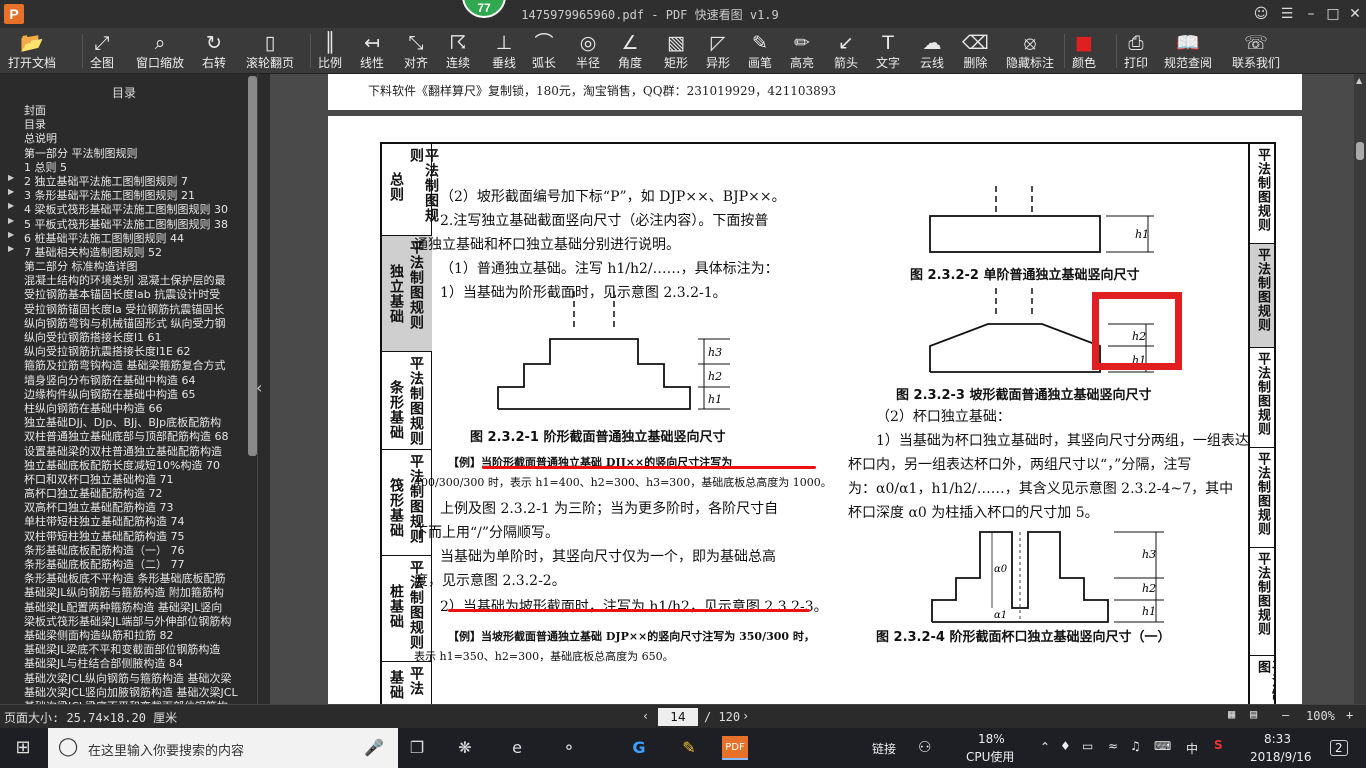 The height and width of the screenshot is (768, 1366). Describe the element at coordinates (1333, 14) in the screenshot. I see `maximize-button: □` at that location.